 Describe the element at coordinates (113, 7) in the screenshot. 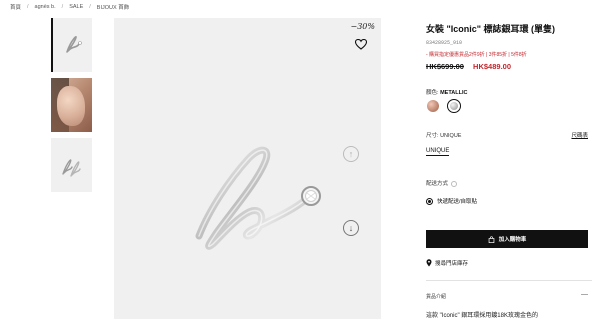

I see `breadcrumb-item-bijoux: BIJOUX 首飾` at that location.